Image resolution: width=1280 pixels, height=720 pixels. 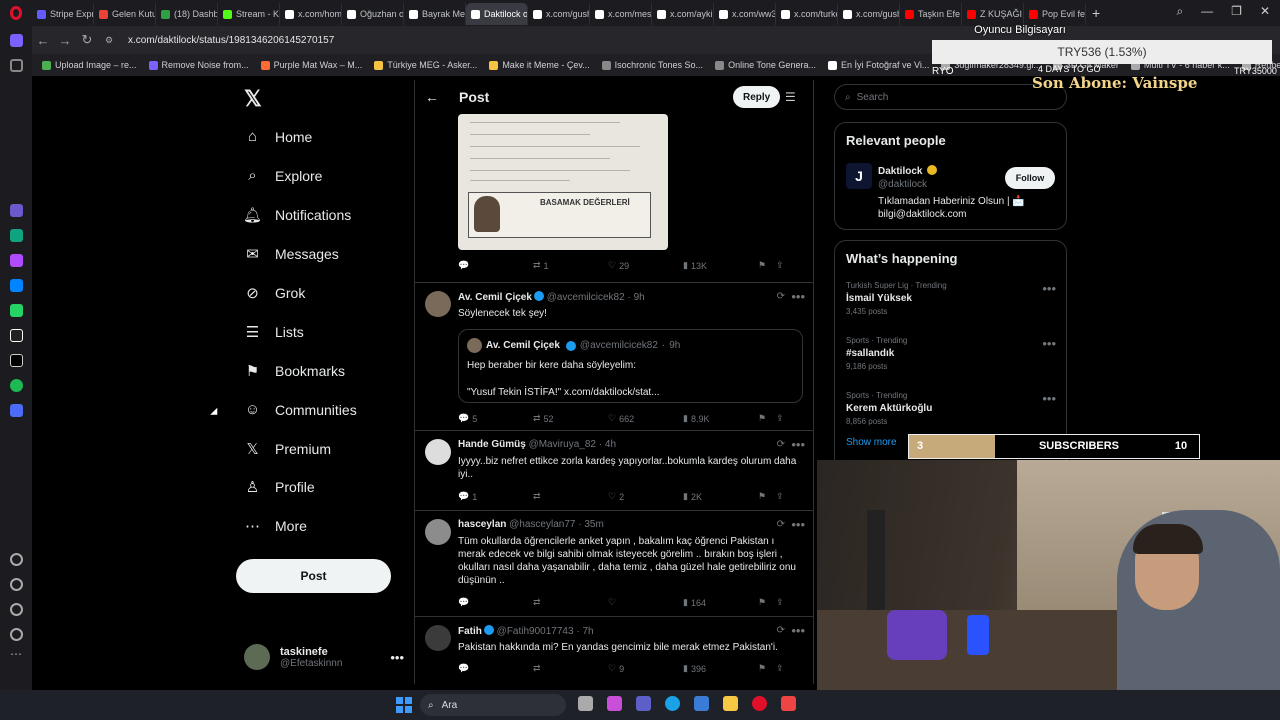 I want to click on browser-tab: Stripe Expre, so click(x=63, y=14).